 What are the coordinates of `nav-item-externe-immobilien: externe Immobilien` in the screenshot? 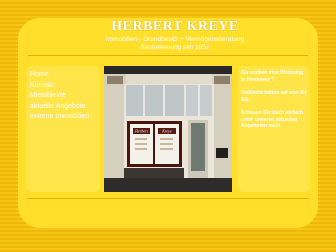 It's located at (65, 117).